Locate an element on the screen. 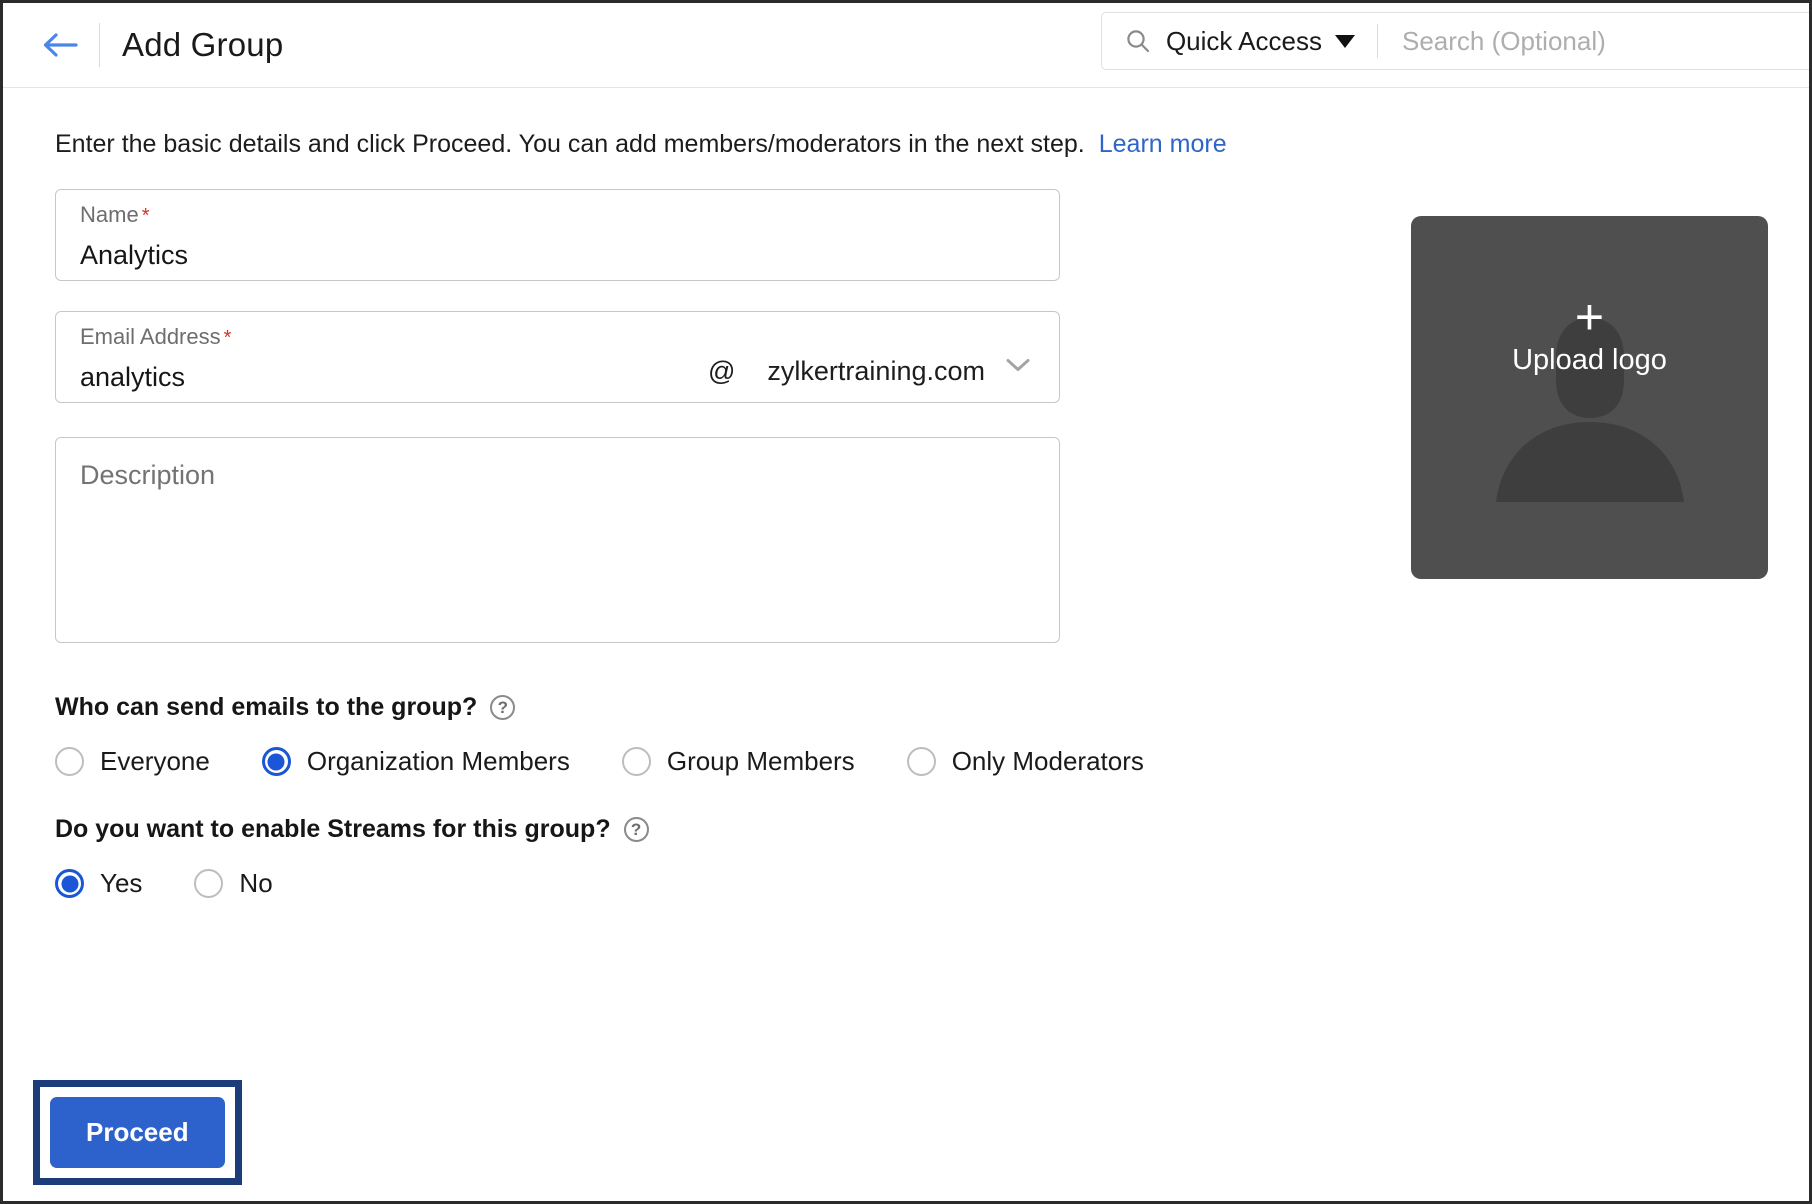 The image size is (1812, 1204). radio-label: Only Moderators is located at coordinates (1047, 761).